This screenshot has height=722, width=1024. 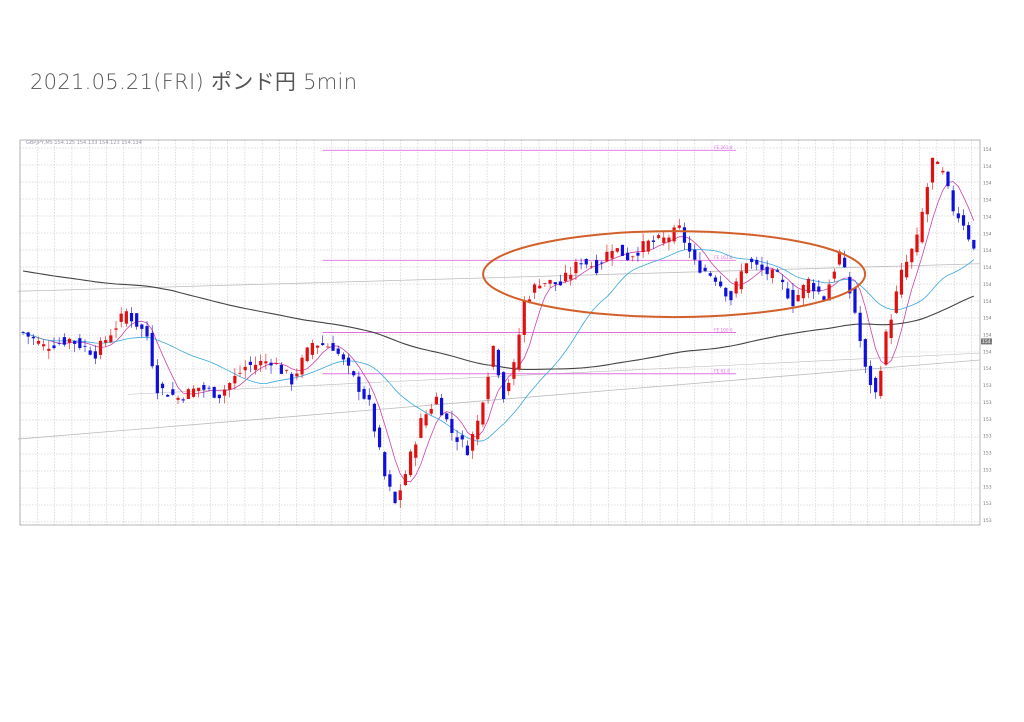 What do you see at coordinates (987, 234) in the screenshot?
I see `price-tick-label: 154.435` at bounding box center [987, 234].